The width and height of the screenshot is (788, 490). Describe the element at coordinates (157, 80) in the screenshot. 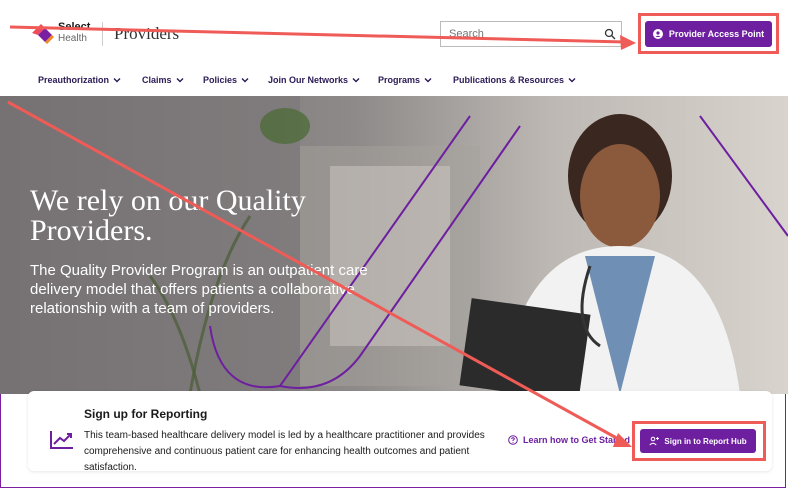

I see `nav-item-label: Claims` at that location.